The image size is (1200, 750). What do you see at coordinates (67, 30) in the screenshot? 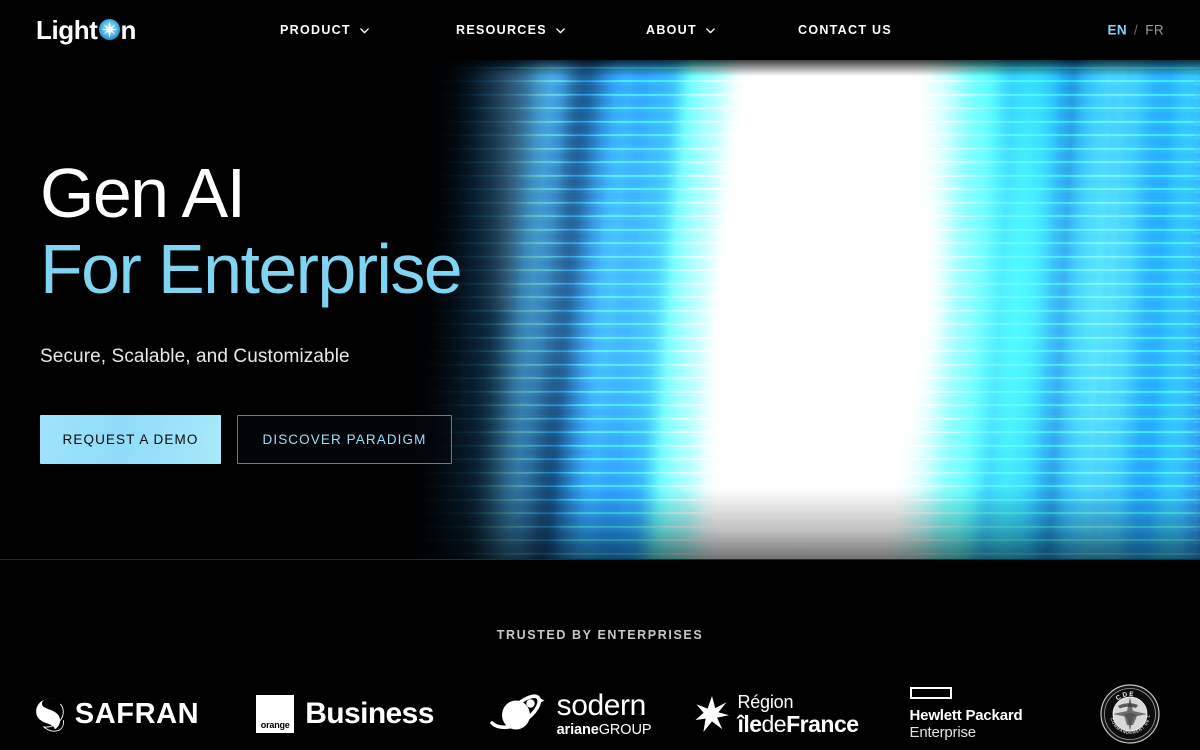
I see `brand-text-first: Light` at bounding box center [67, 30].